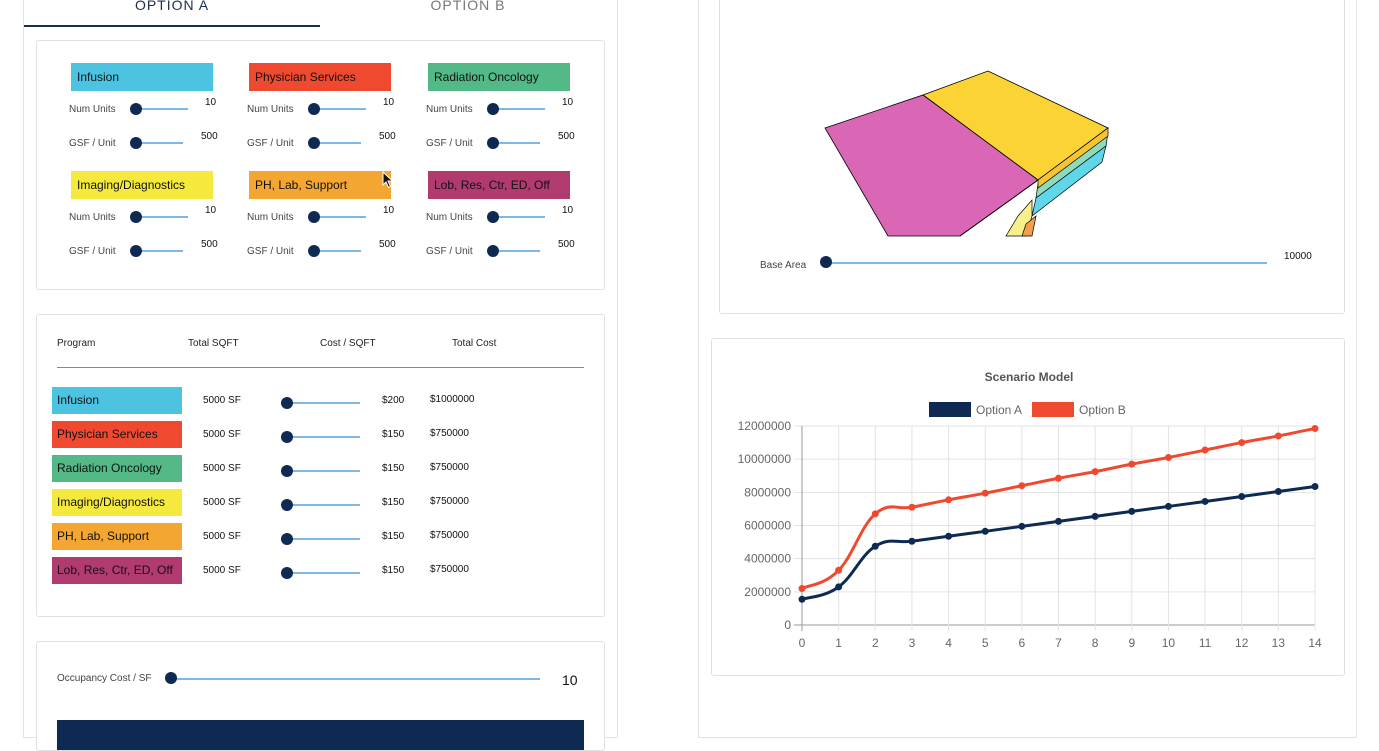  What do you see at coordinates (355, 679) in the screenshot?
I see `occupancy-slider-track` at bounding box center [355, 679].